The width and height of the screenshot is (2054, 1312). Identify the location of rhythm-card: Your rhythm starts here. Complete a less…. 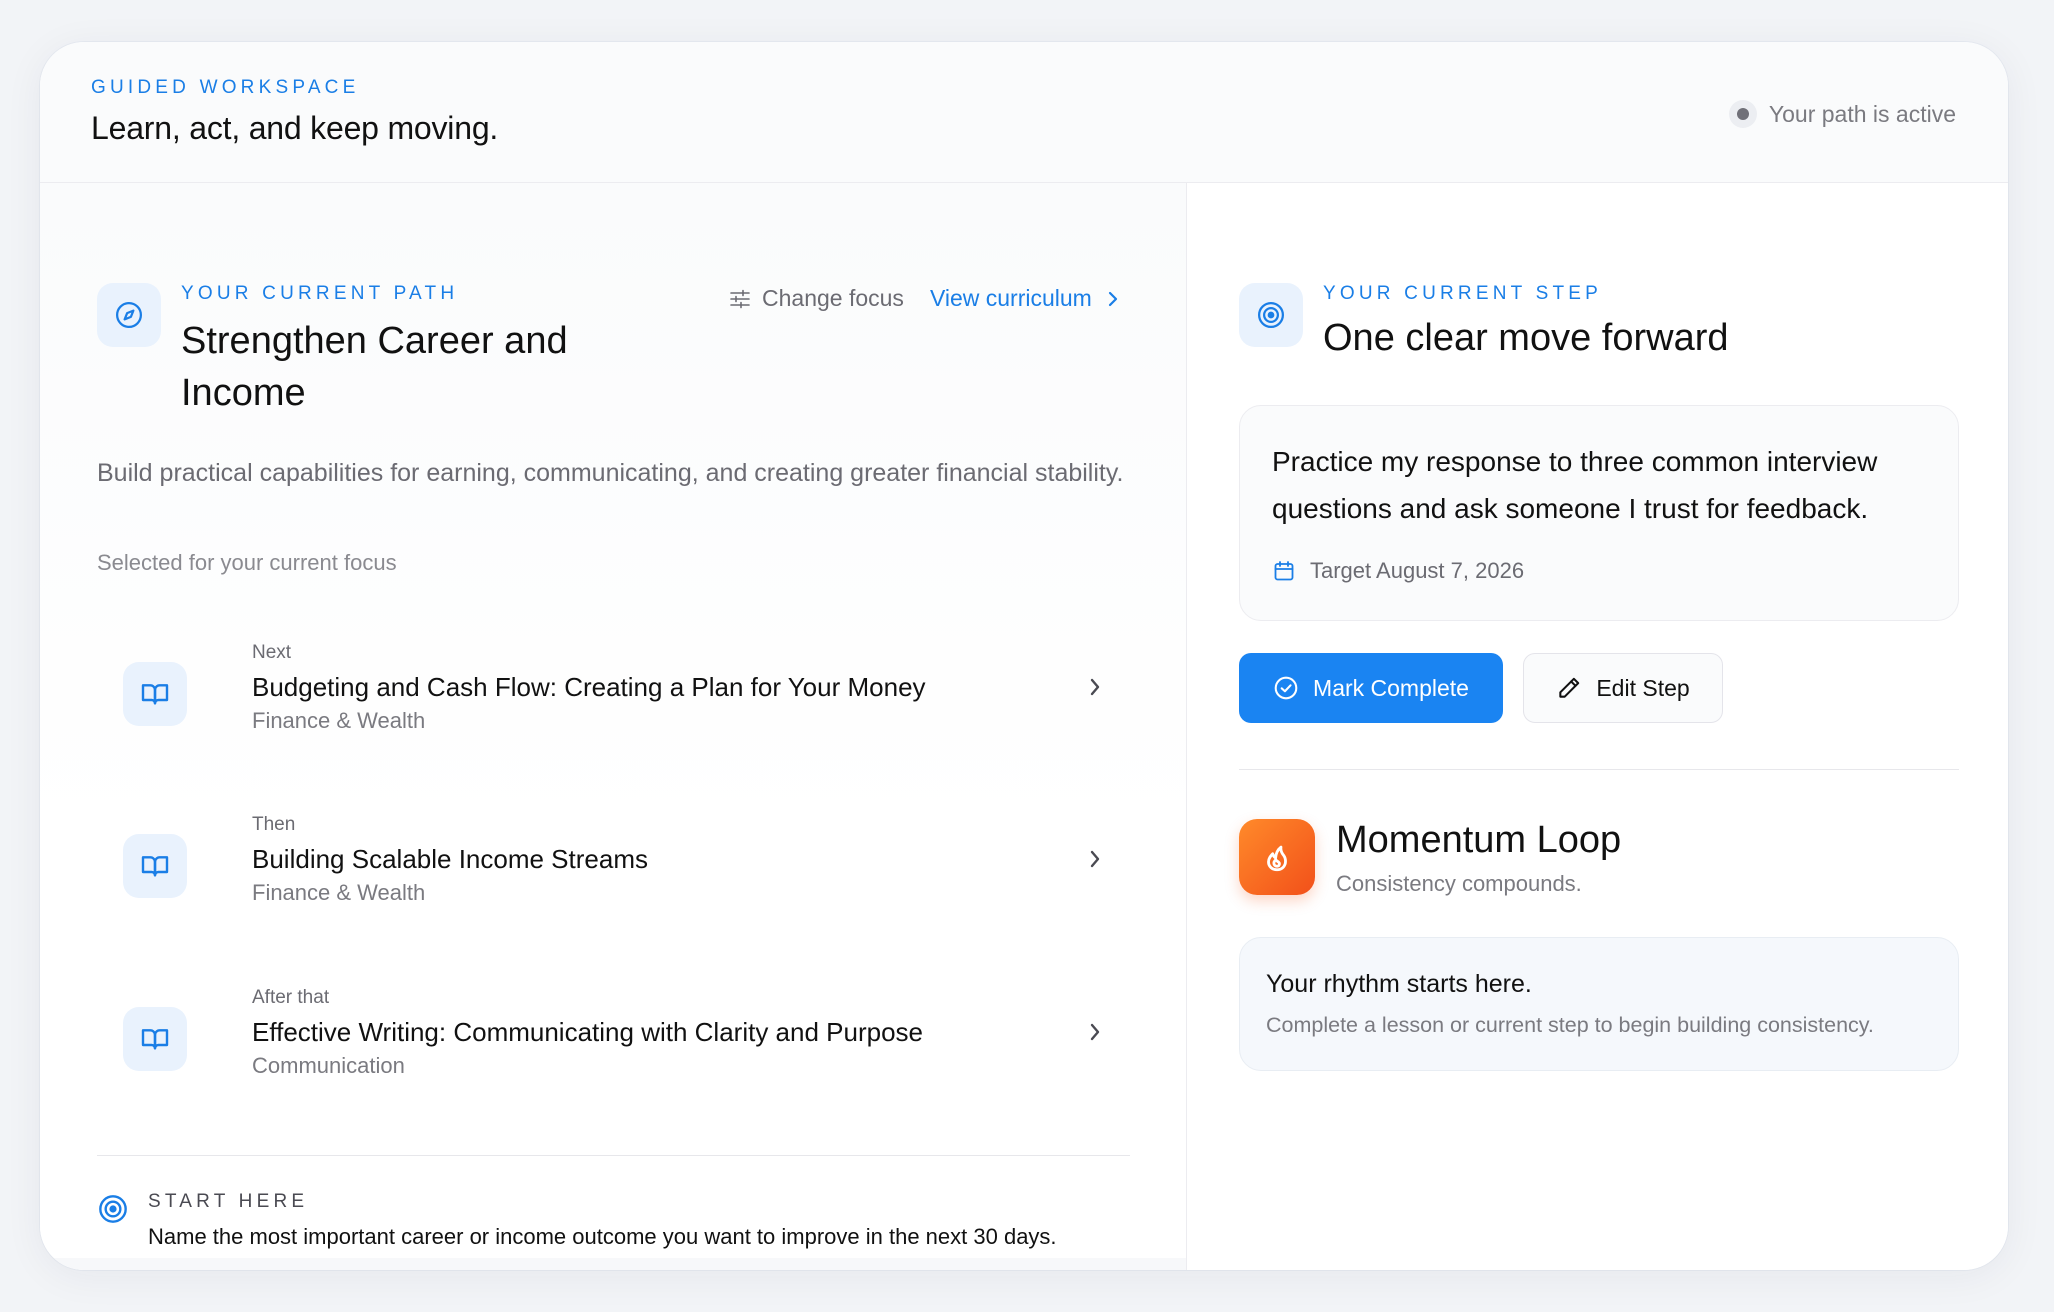
(1599, 1004).